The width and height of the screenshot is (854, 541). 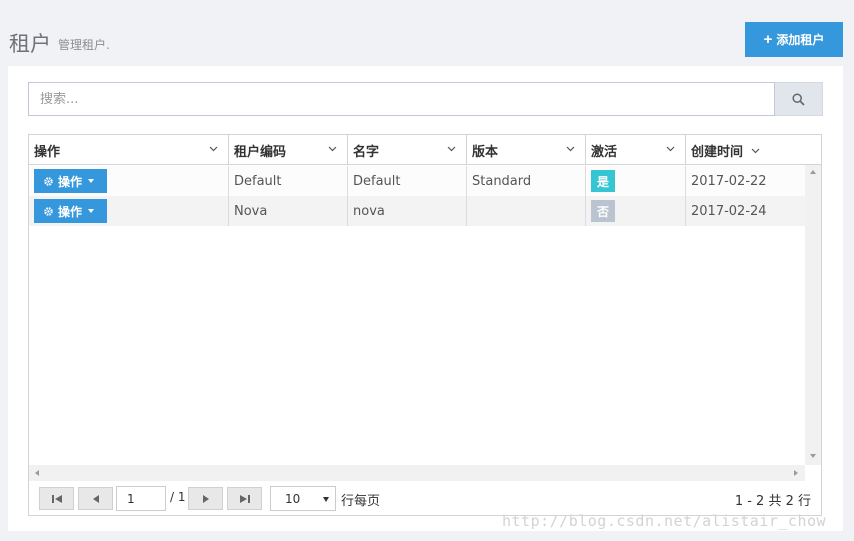 What do you see at coordinates (813, 456) in the screenshot?
I see `scroll-down-icon` at bounding box center [813, 456].